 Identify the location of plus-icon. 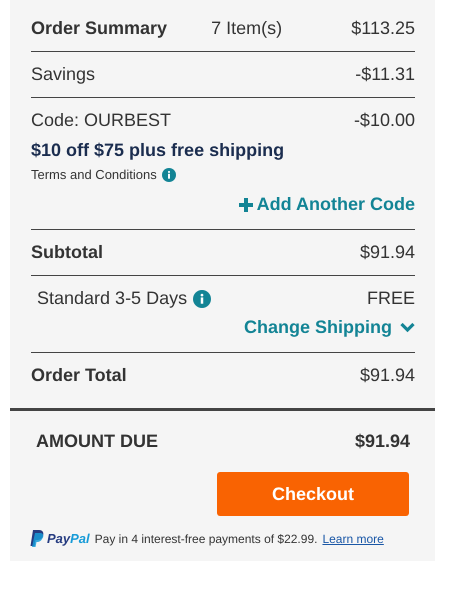
(245, 205).